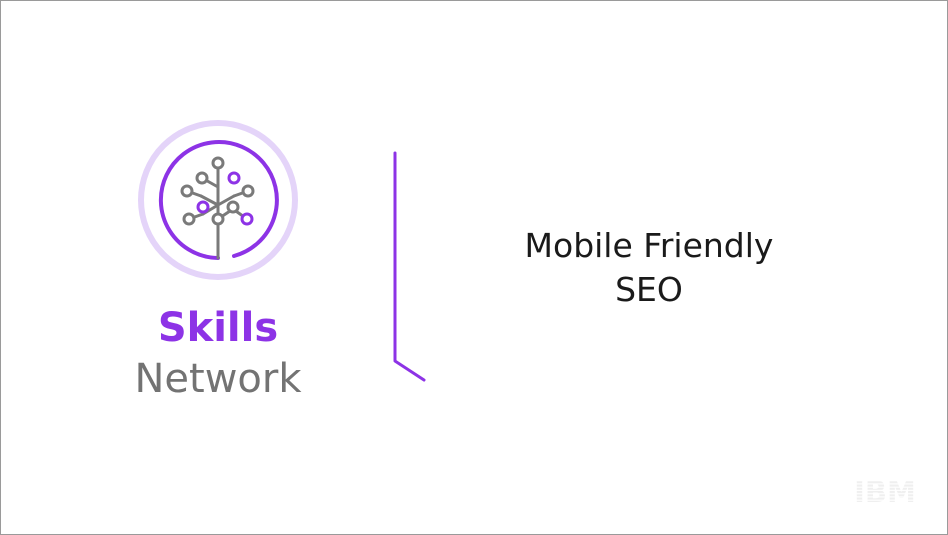 The image size is (948, 535). Describe the element at coordinates (649, 268) in the screenshot. I see `slide-title: Mobile Friendly SEO` at that location.